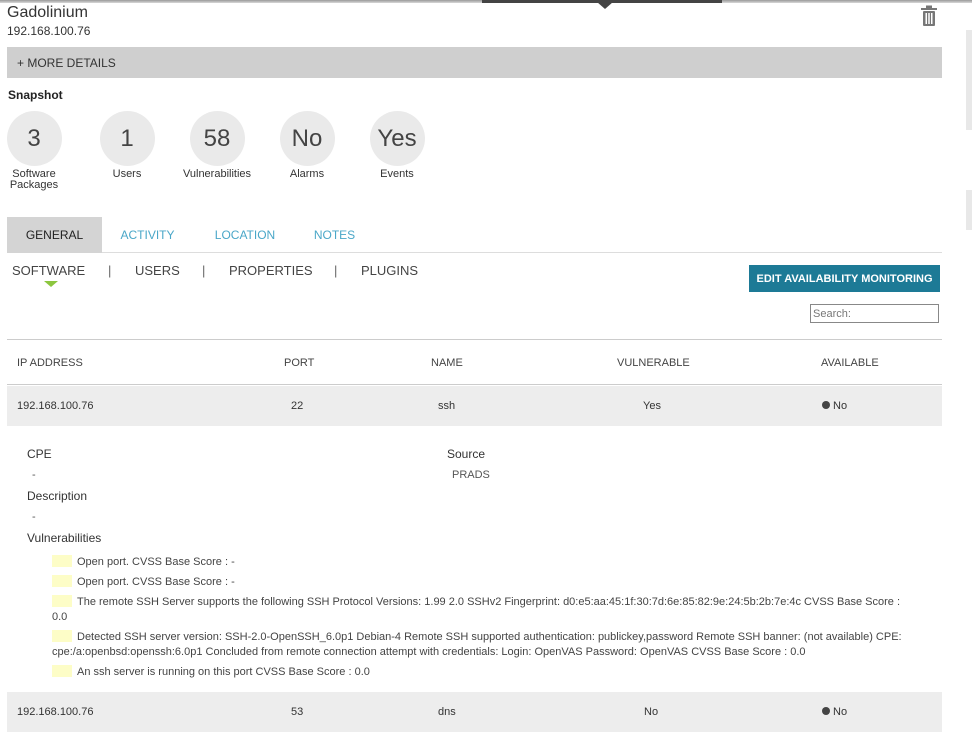 Image resolution: width=972 pixels, height=737 pixels. I want to click on cpe-value: -, so click(34, 475).